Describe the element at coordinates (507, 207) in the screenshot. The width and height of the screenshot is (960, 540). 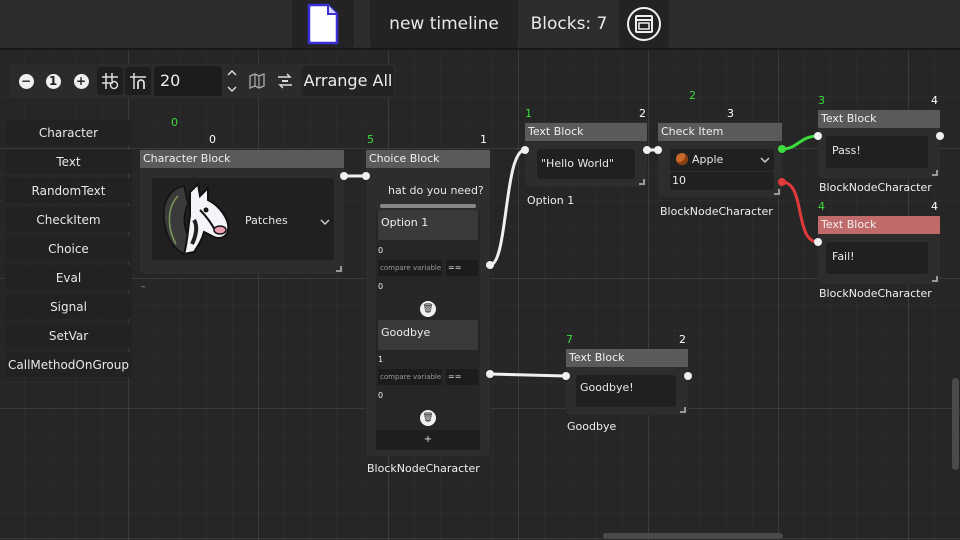
I see `connection-option1-text` at that location.